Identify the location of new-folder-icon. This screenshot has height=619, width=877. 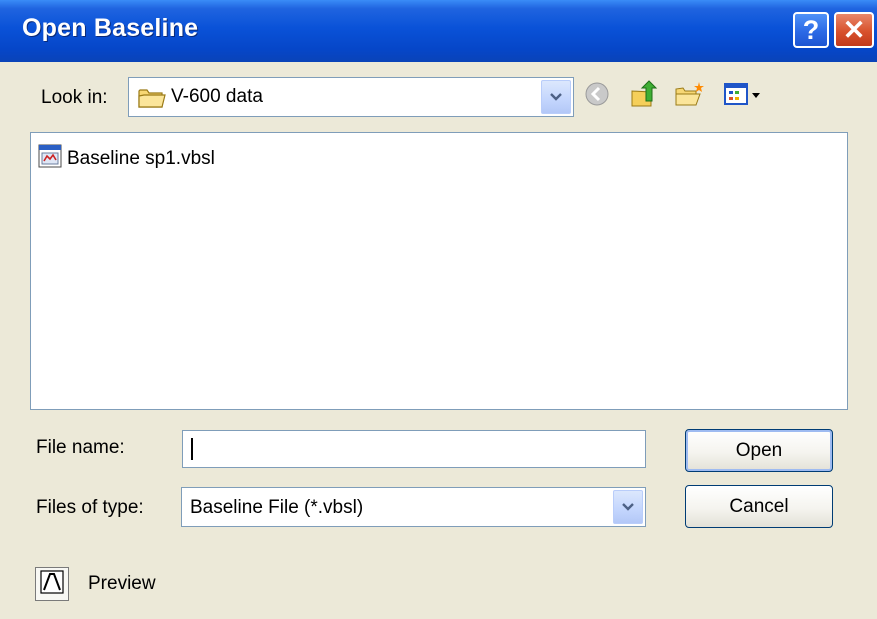
(690, 96).